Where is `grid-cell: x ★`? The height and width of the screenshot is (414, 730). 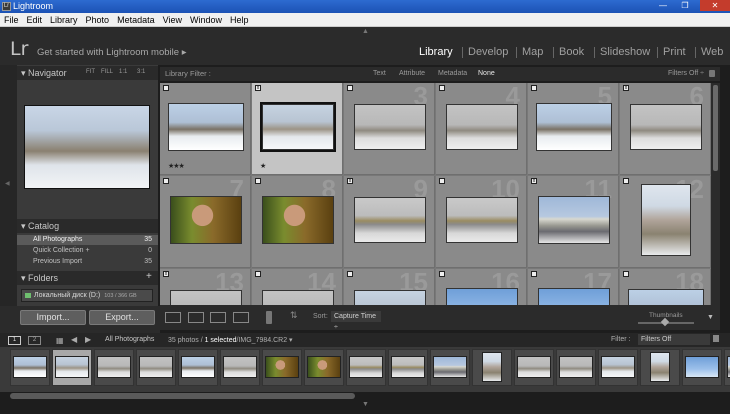 grid-cell: x ★ is located at coordinates (297, 129).